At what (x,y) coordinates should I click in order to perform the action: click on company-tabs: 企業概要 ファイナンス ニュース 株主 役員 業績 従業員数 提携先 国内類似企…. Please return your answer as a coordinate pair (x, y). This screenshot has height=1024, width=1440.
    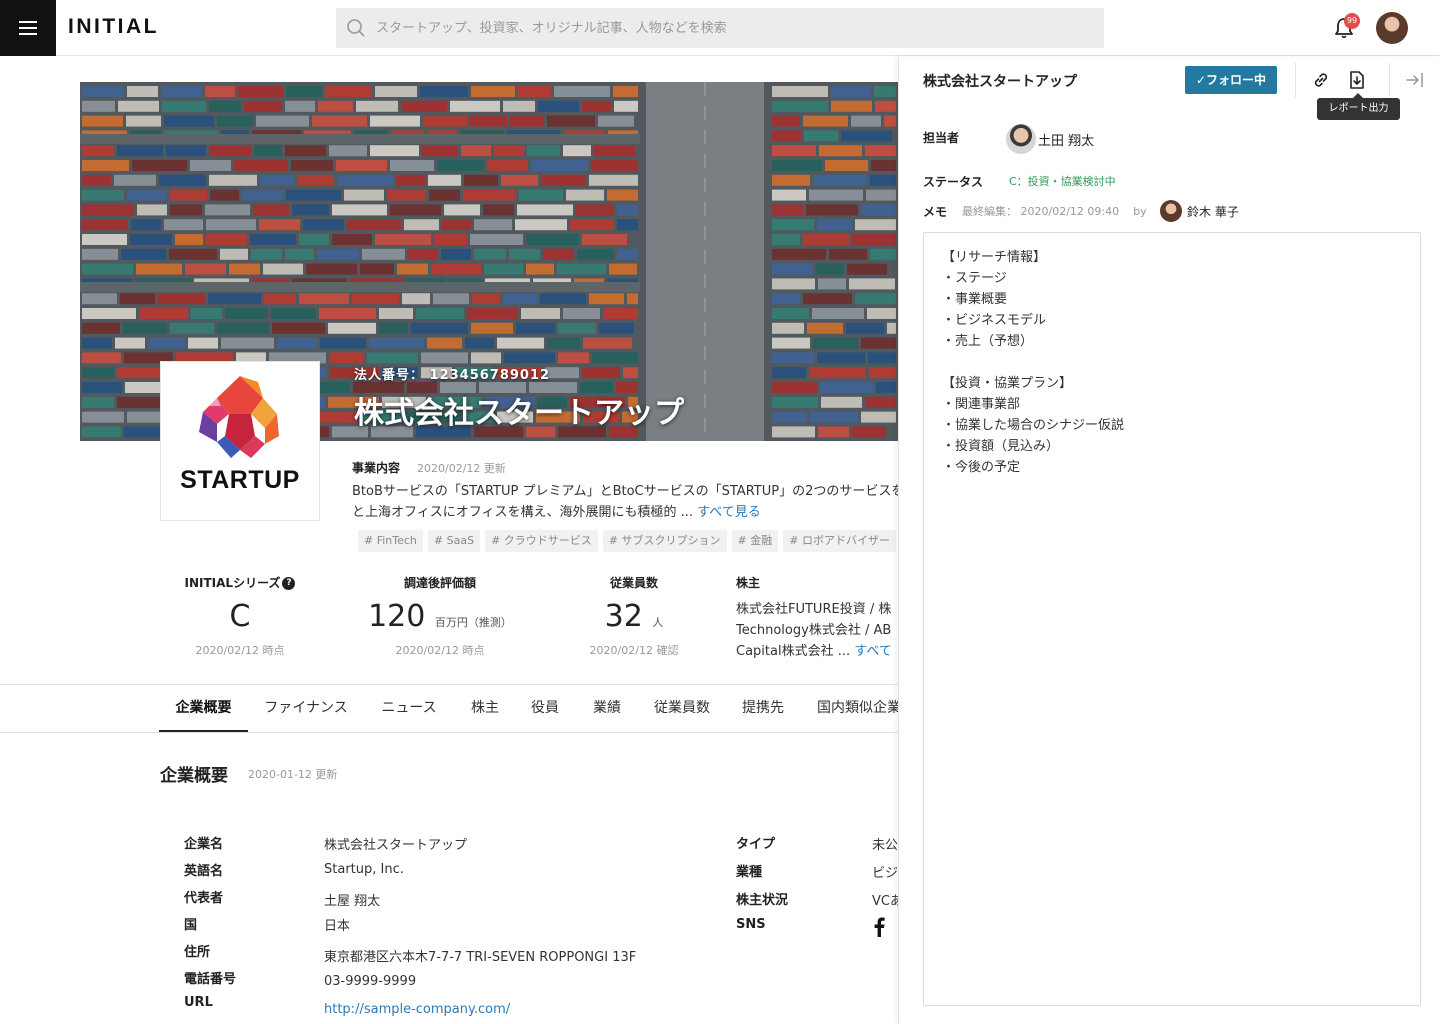
    Looking at the image, I should click on (449, 708).